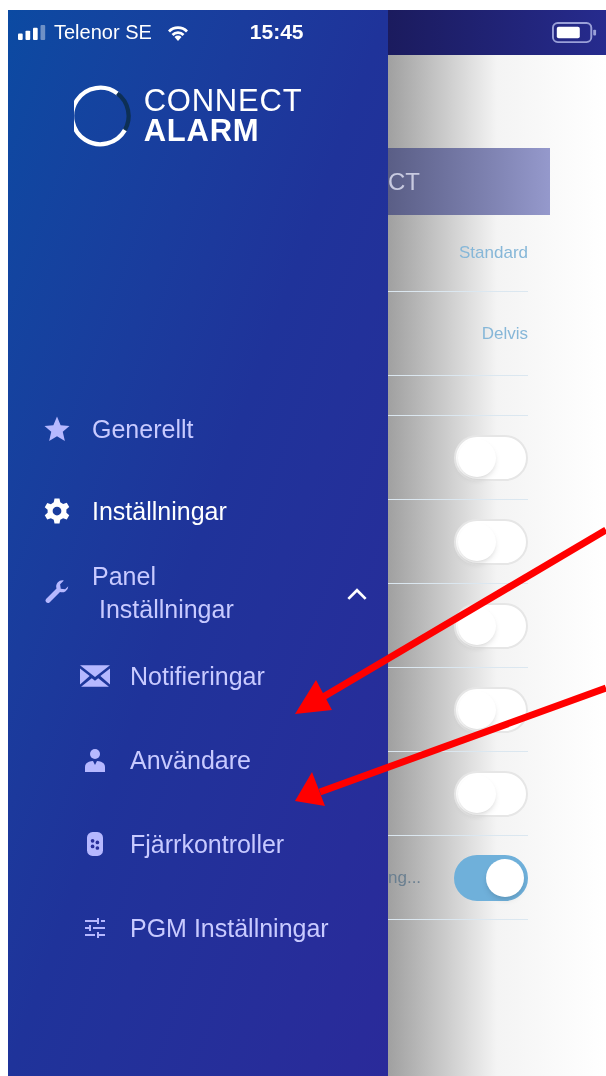  What do you see at coordinates (177, 32) in the screenshot?
I see `wifi-icon` at bounding box center [177, 32].